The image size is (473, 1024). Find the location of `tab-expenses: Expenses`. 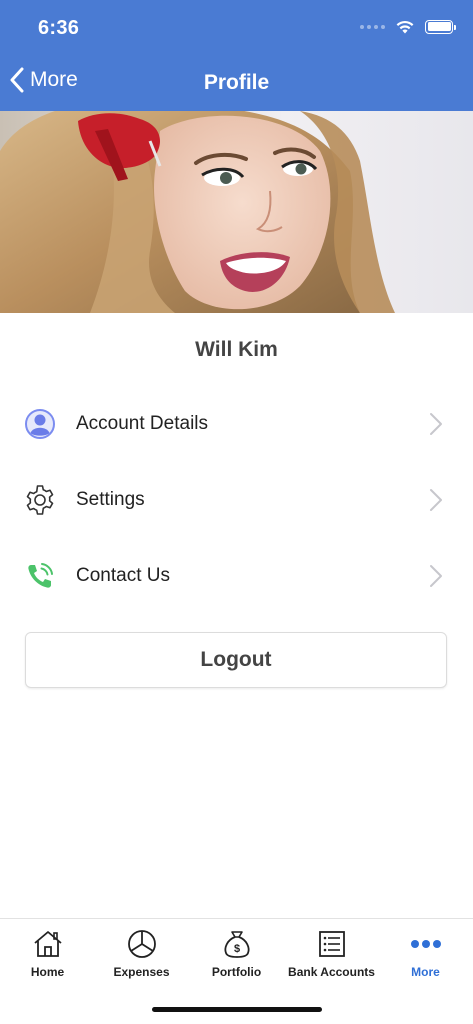

tab-expenses: Expenses is located at coordinates (141, 956).